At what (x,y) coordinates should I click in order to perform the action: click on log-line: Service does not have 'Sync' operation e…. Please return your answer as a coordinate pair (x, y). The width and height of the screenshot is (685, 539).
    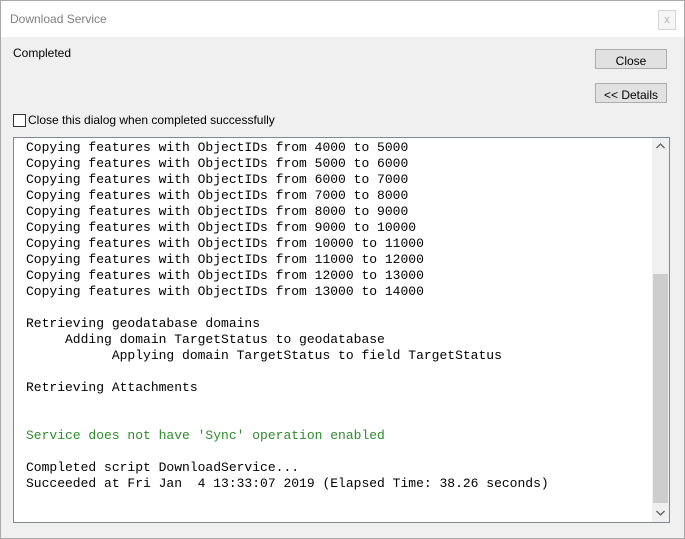
    Looking at the image, I should click on (205, 435).